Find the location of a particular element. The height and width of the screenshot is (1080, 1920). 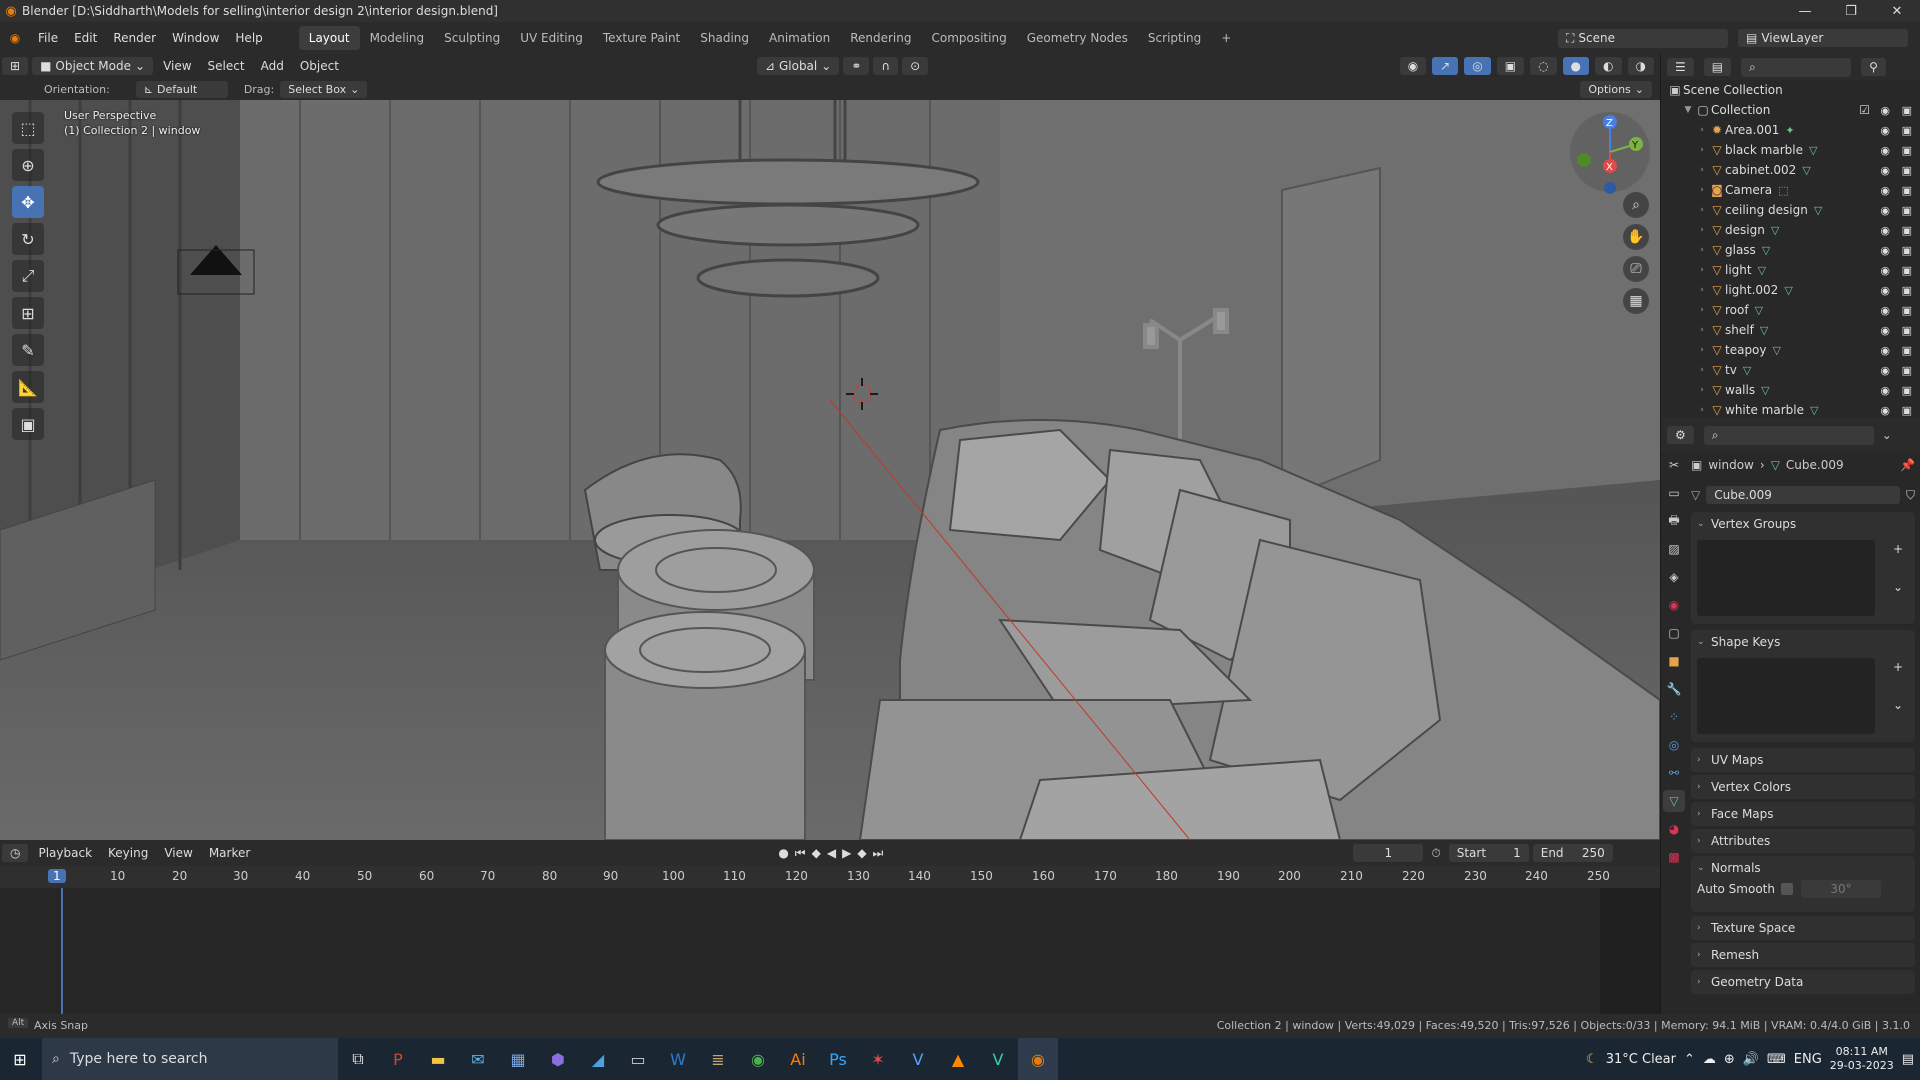

cloud-icon: ☁ is located at coordinates (1709, 1059).